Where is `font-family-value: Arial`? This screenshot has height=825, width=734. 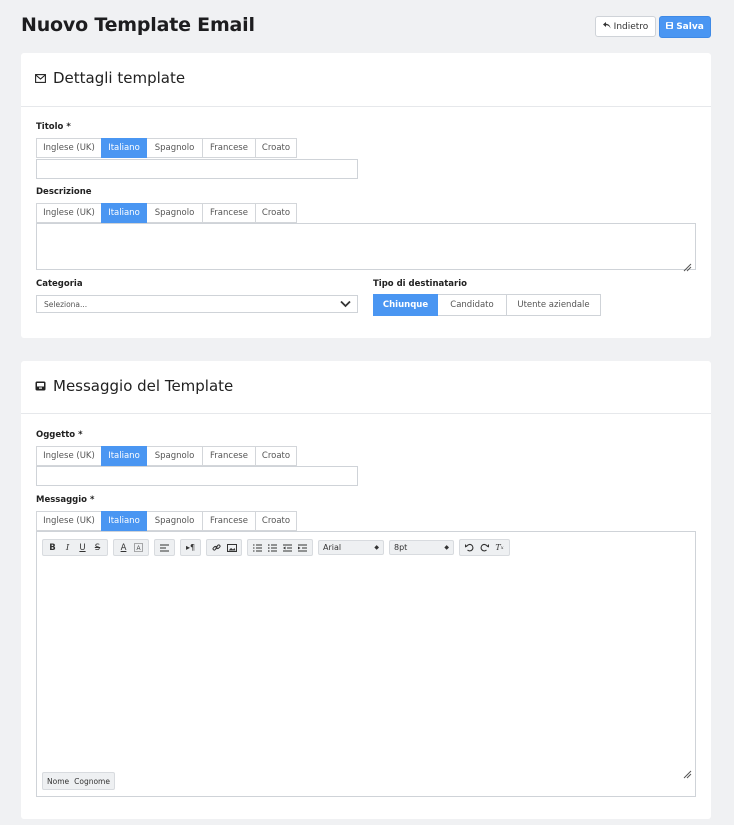 font-family-value: Arial is located at coordinates (332, 547).